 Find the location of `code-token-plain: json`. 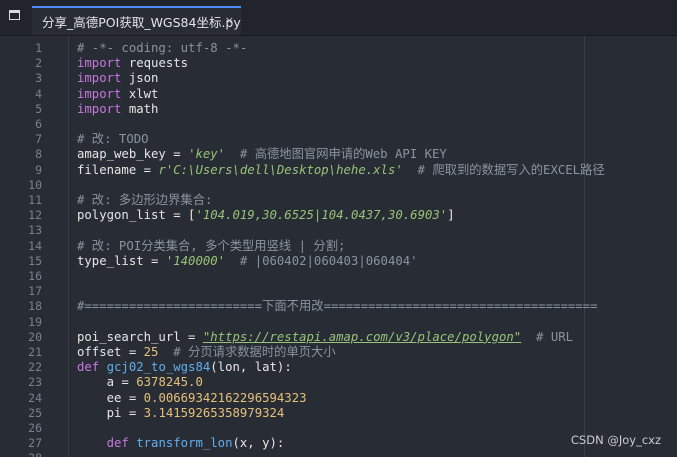

code-token-plain: json is located at coordinates (140, 78).